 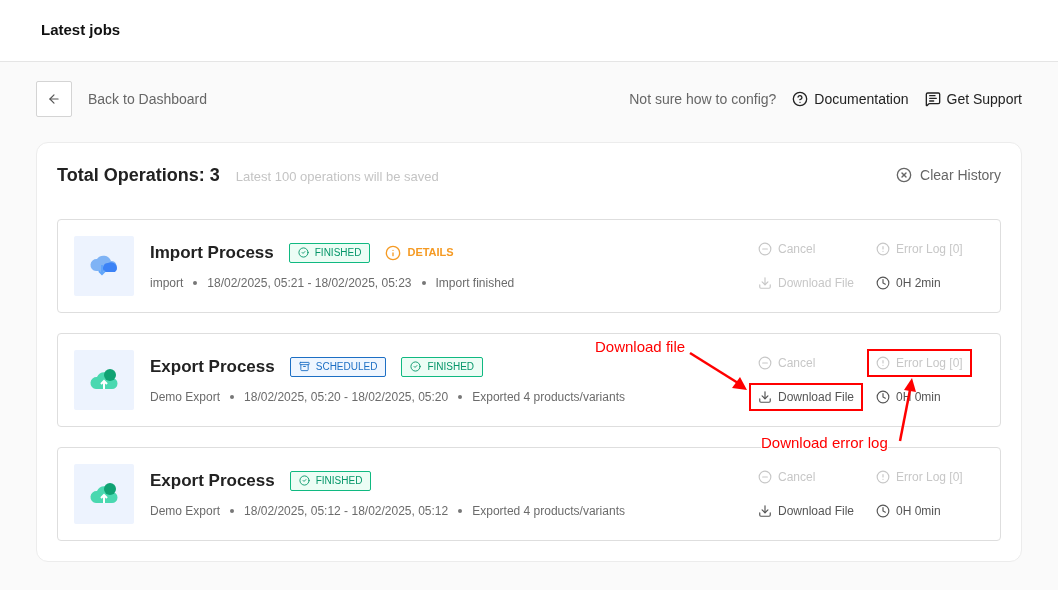 I want to click on operation-meta: import, so click(x=167, y=284).